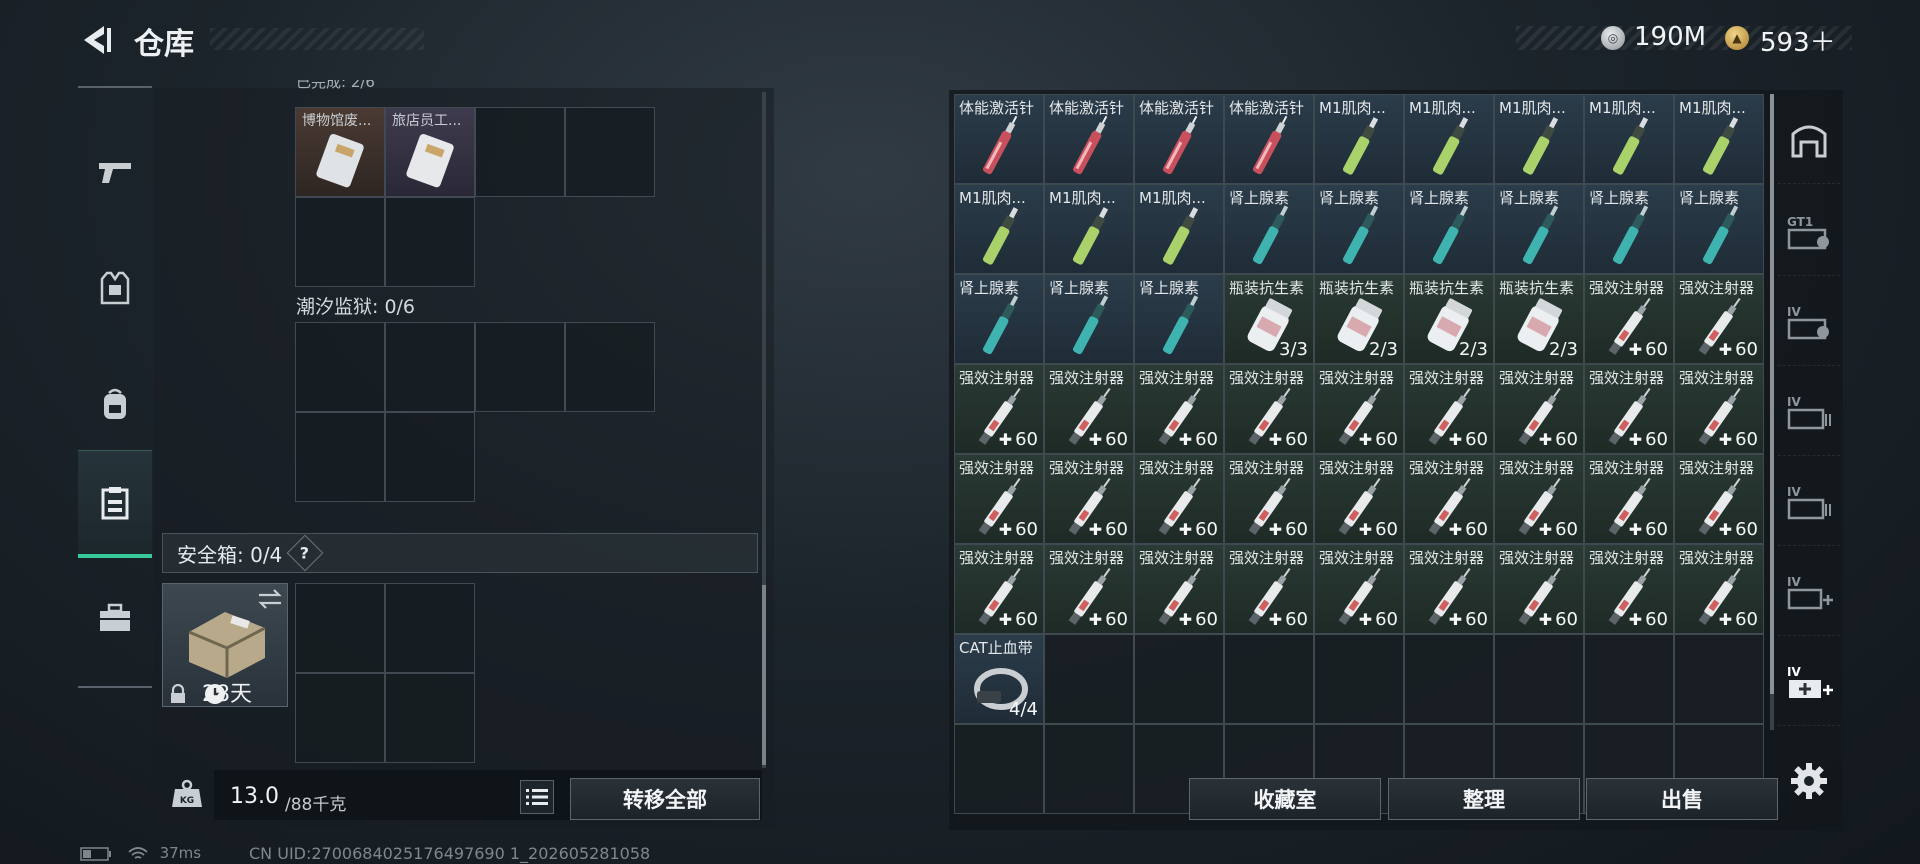 The height and width of the screenshot is (864, 1920). I want to click on list-view-button, so click(537, 797).